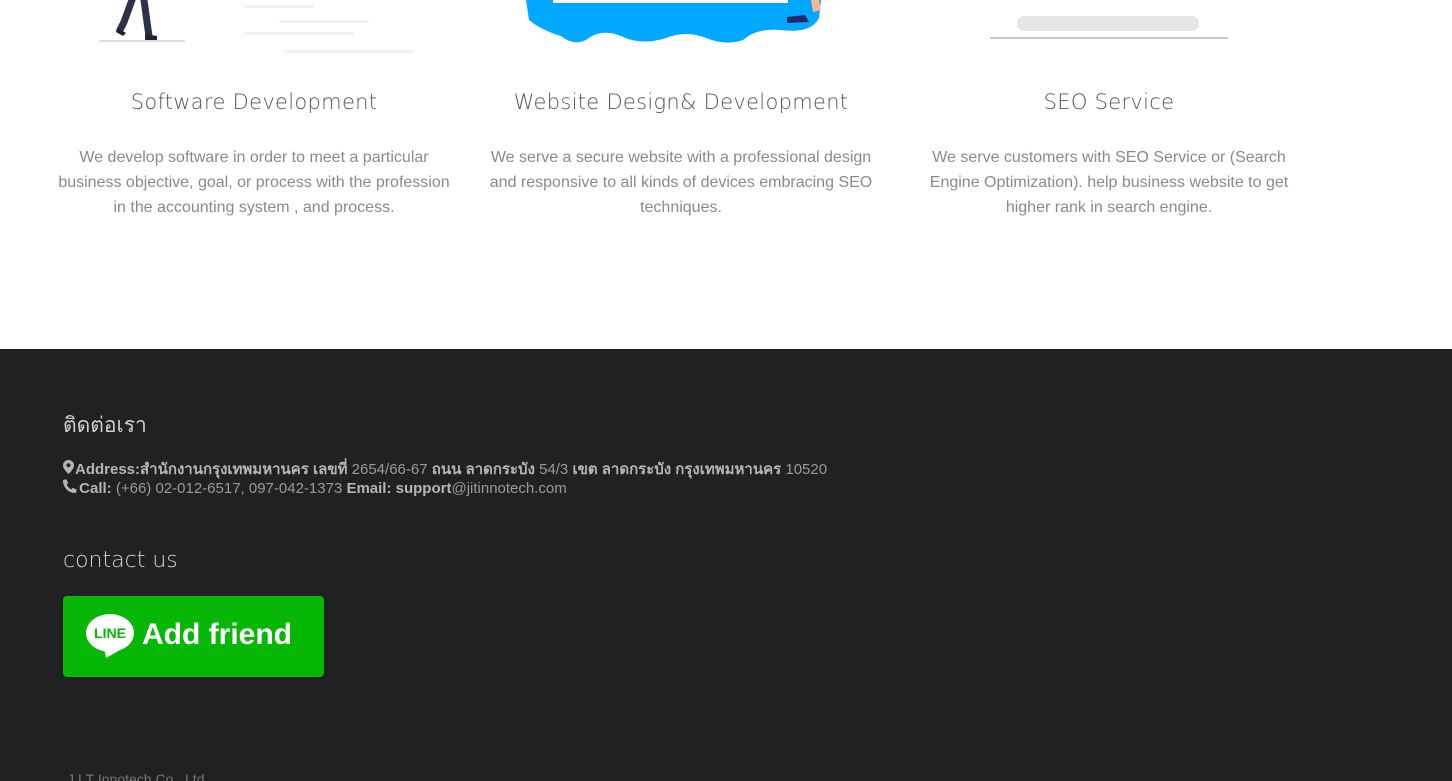  I want to click on address-district: เขต ลาดกระบัง กรุงเทพมหานคร, so click(677, 469).